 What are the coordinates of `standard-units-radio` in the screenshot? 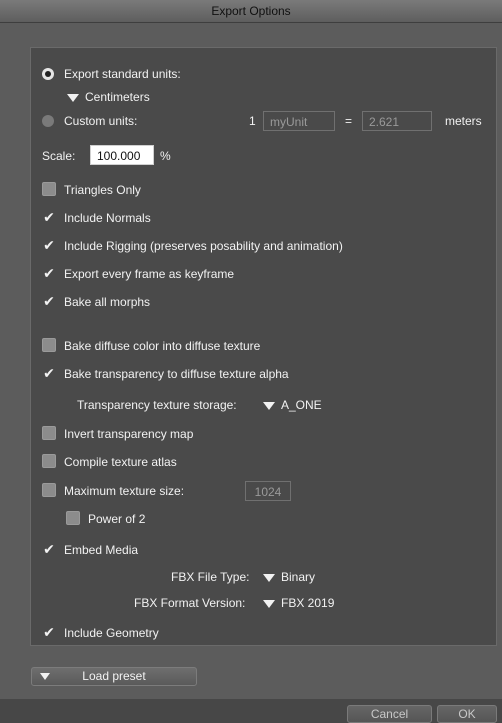 It's located at (48, 74).